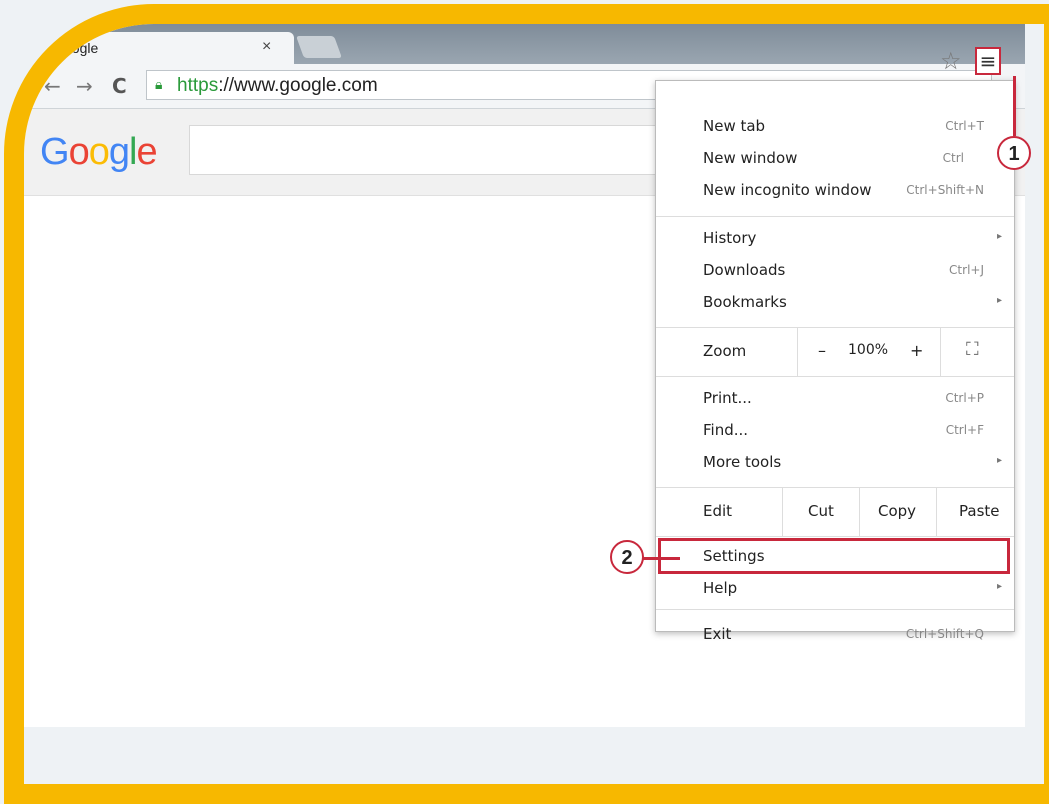  I want to click on callout-step-1: 1, so click(1014, 153).